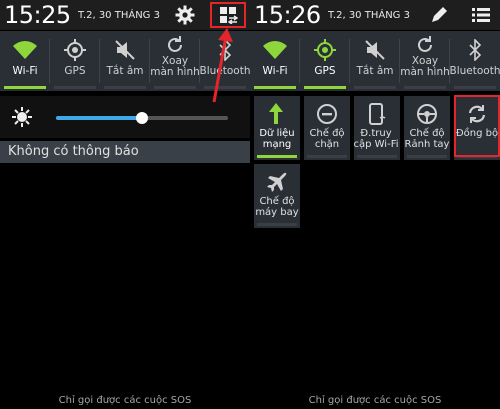 The height and width of the screenshot is (409, 500). I want to click on red-arrow-annotation, so click(222, 65).